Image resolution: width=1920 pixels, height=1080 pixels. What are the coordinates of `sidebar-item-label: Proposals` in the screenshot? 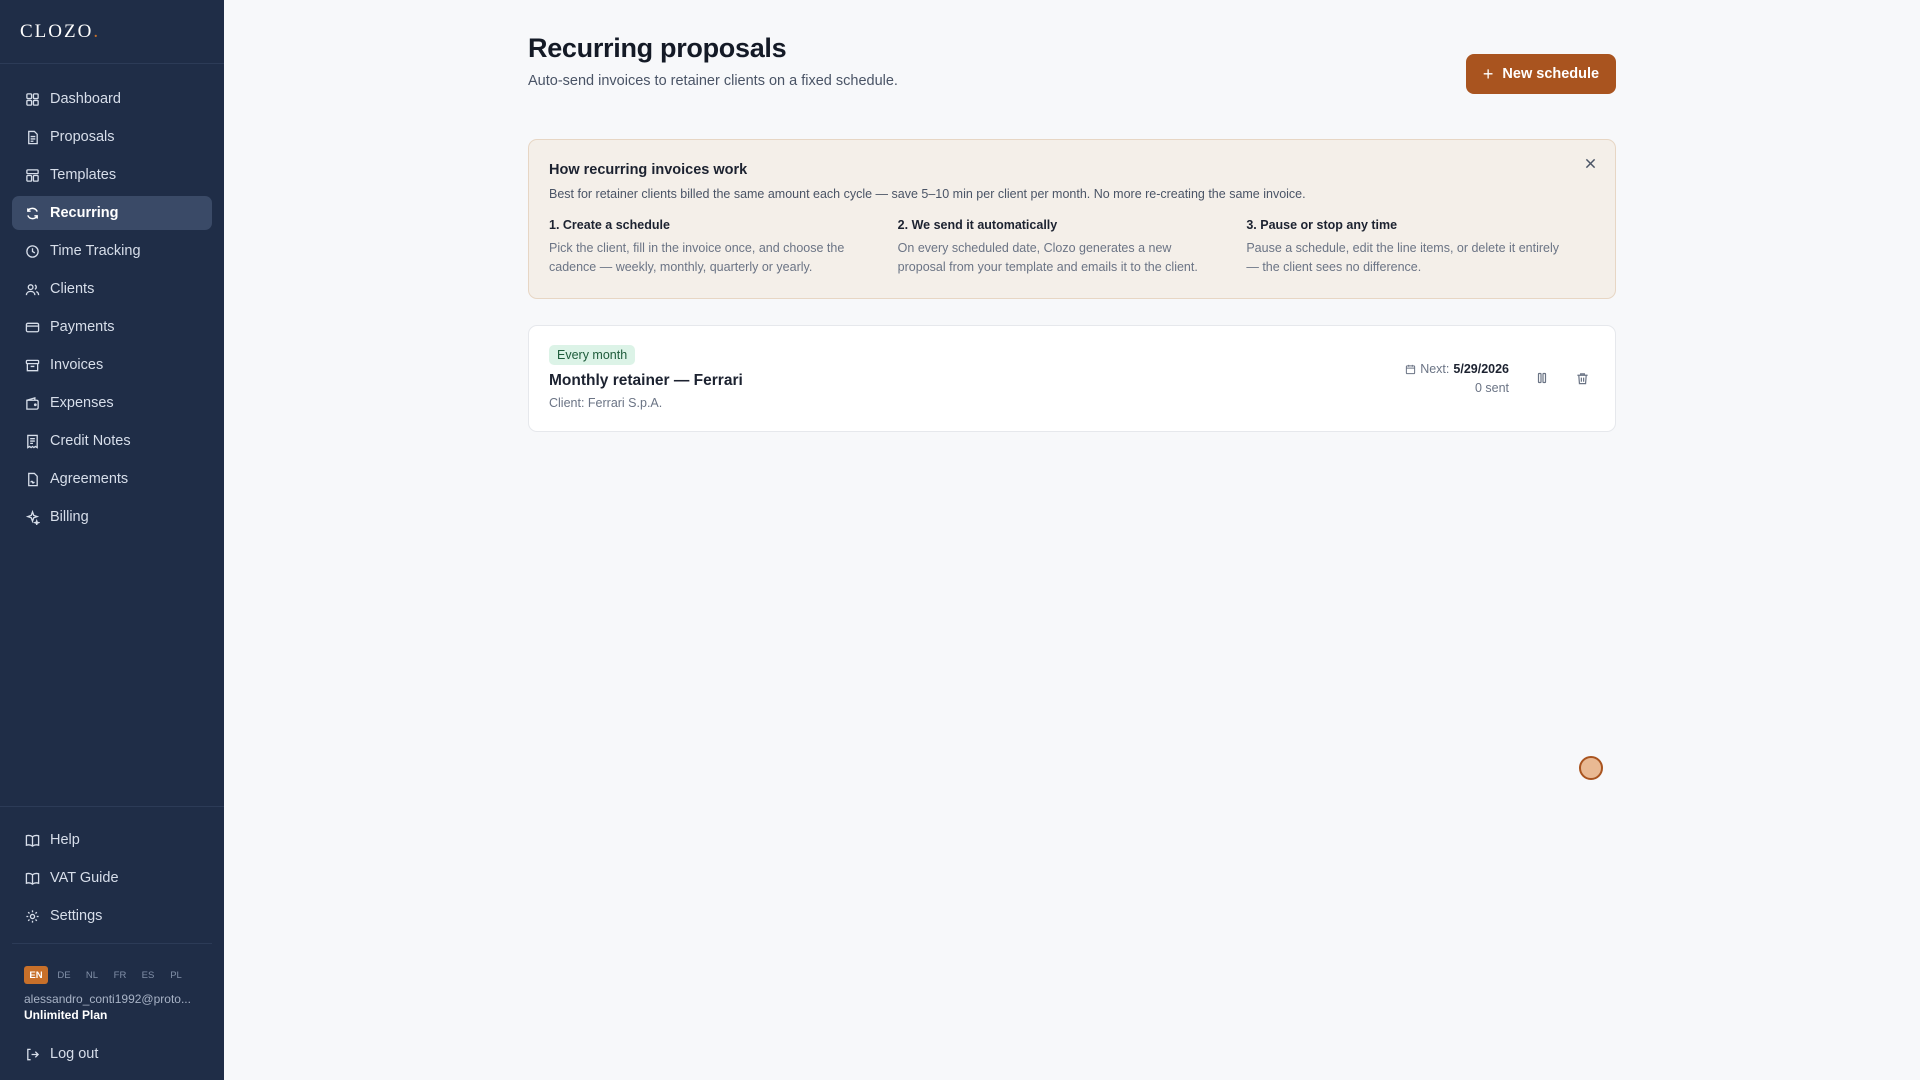 It's located at (82, 137).